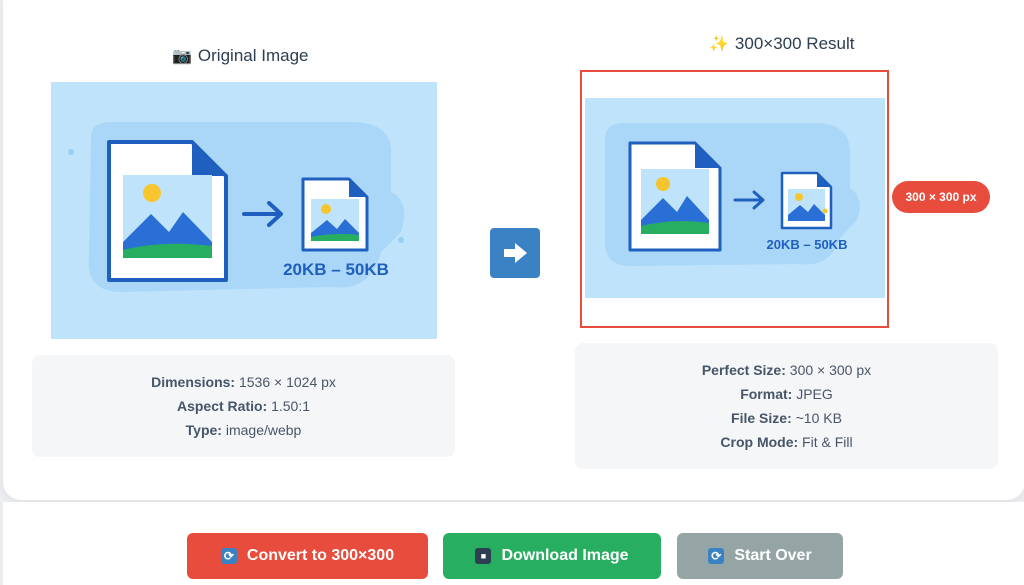 This screenshot has height=585, width=1024. What do you see at coordinates (253, 55) in the screenshot?
I see `original-title-text: Original Image` at bounding box center [253, 55].